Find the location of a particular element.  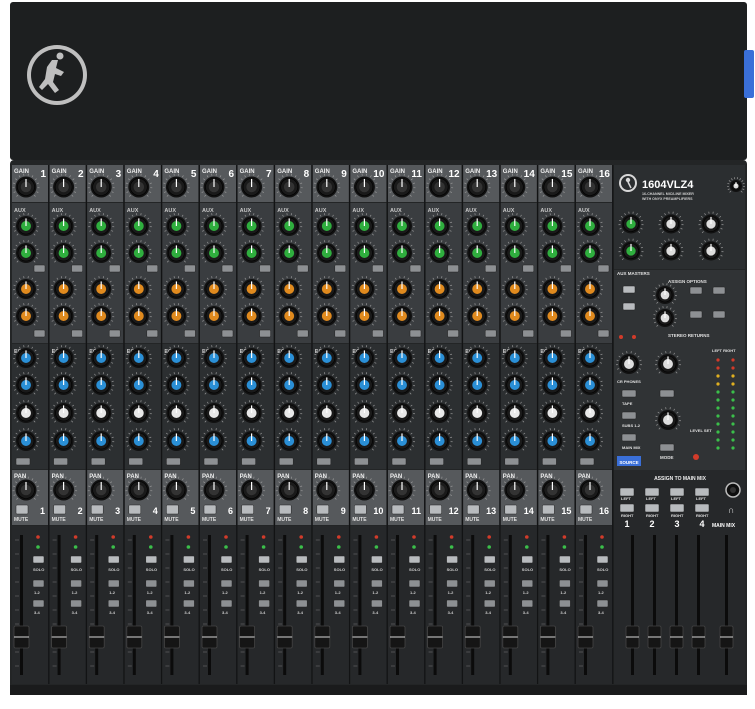

mode-button is located at coordinates (667, 447).